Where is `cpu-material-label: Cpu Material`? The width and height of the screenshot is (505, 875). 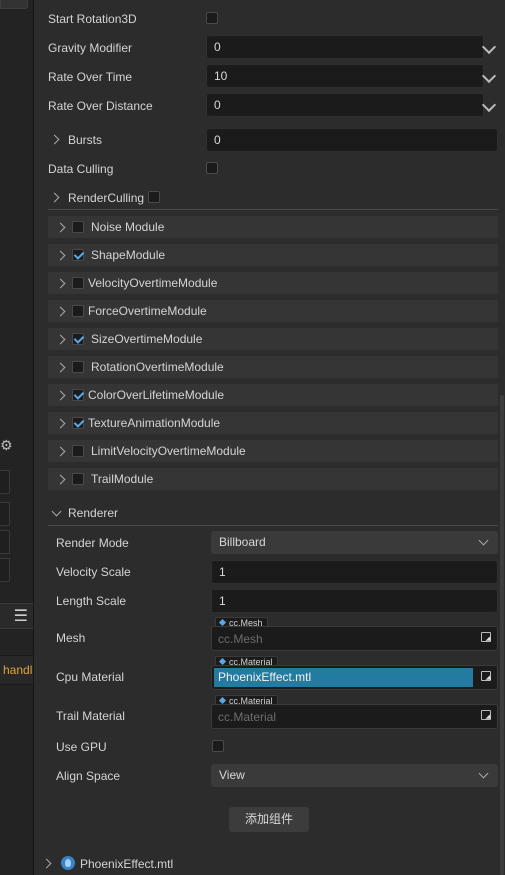
cpu-material-label: Cpu Material is located at coordinates (90, 677).